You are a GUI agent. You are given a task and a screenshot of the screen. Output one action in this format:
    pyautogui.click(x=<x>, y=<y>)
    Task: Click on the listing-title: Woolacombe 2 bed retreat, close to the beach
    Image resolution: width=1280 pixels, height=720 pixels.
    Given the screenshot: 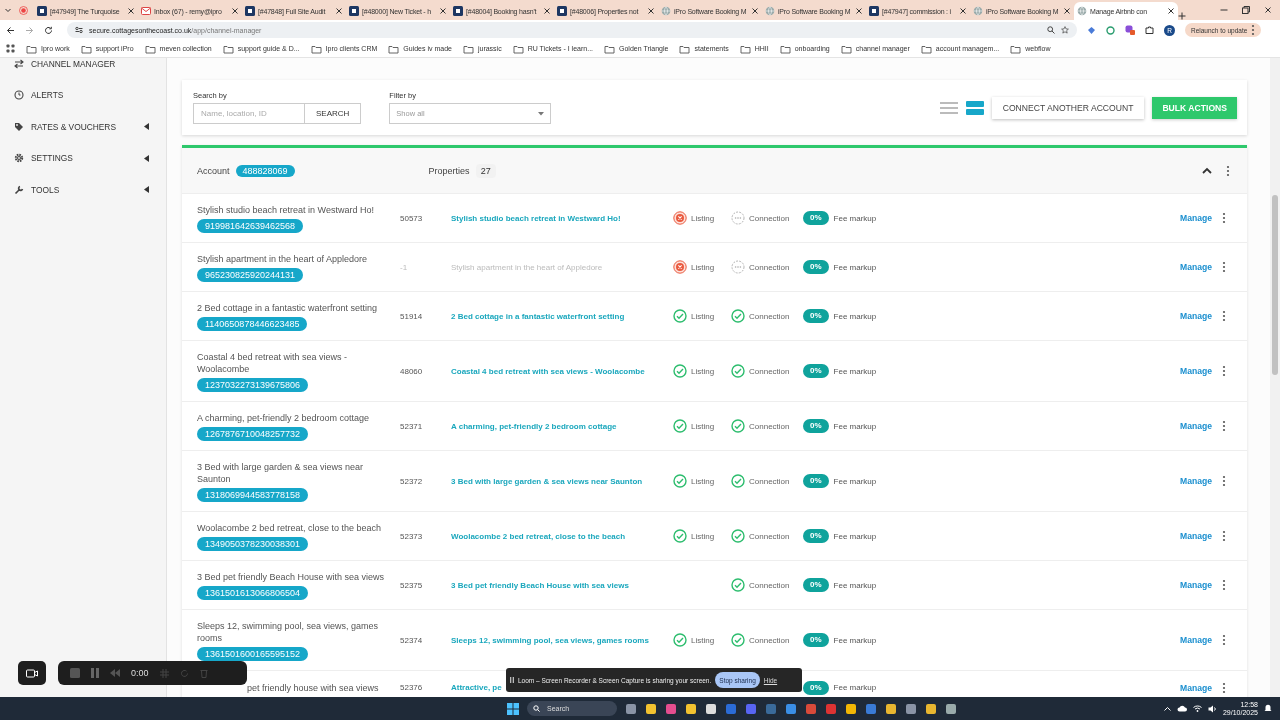 What is the action you would take?
    pyautogui.click(x=289, y=527)
    